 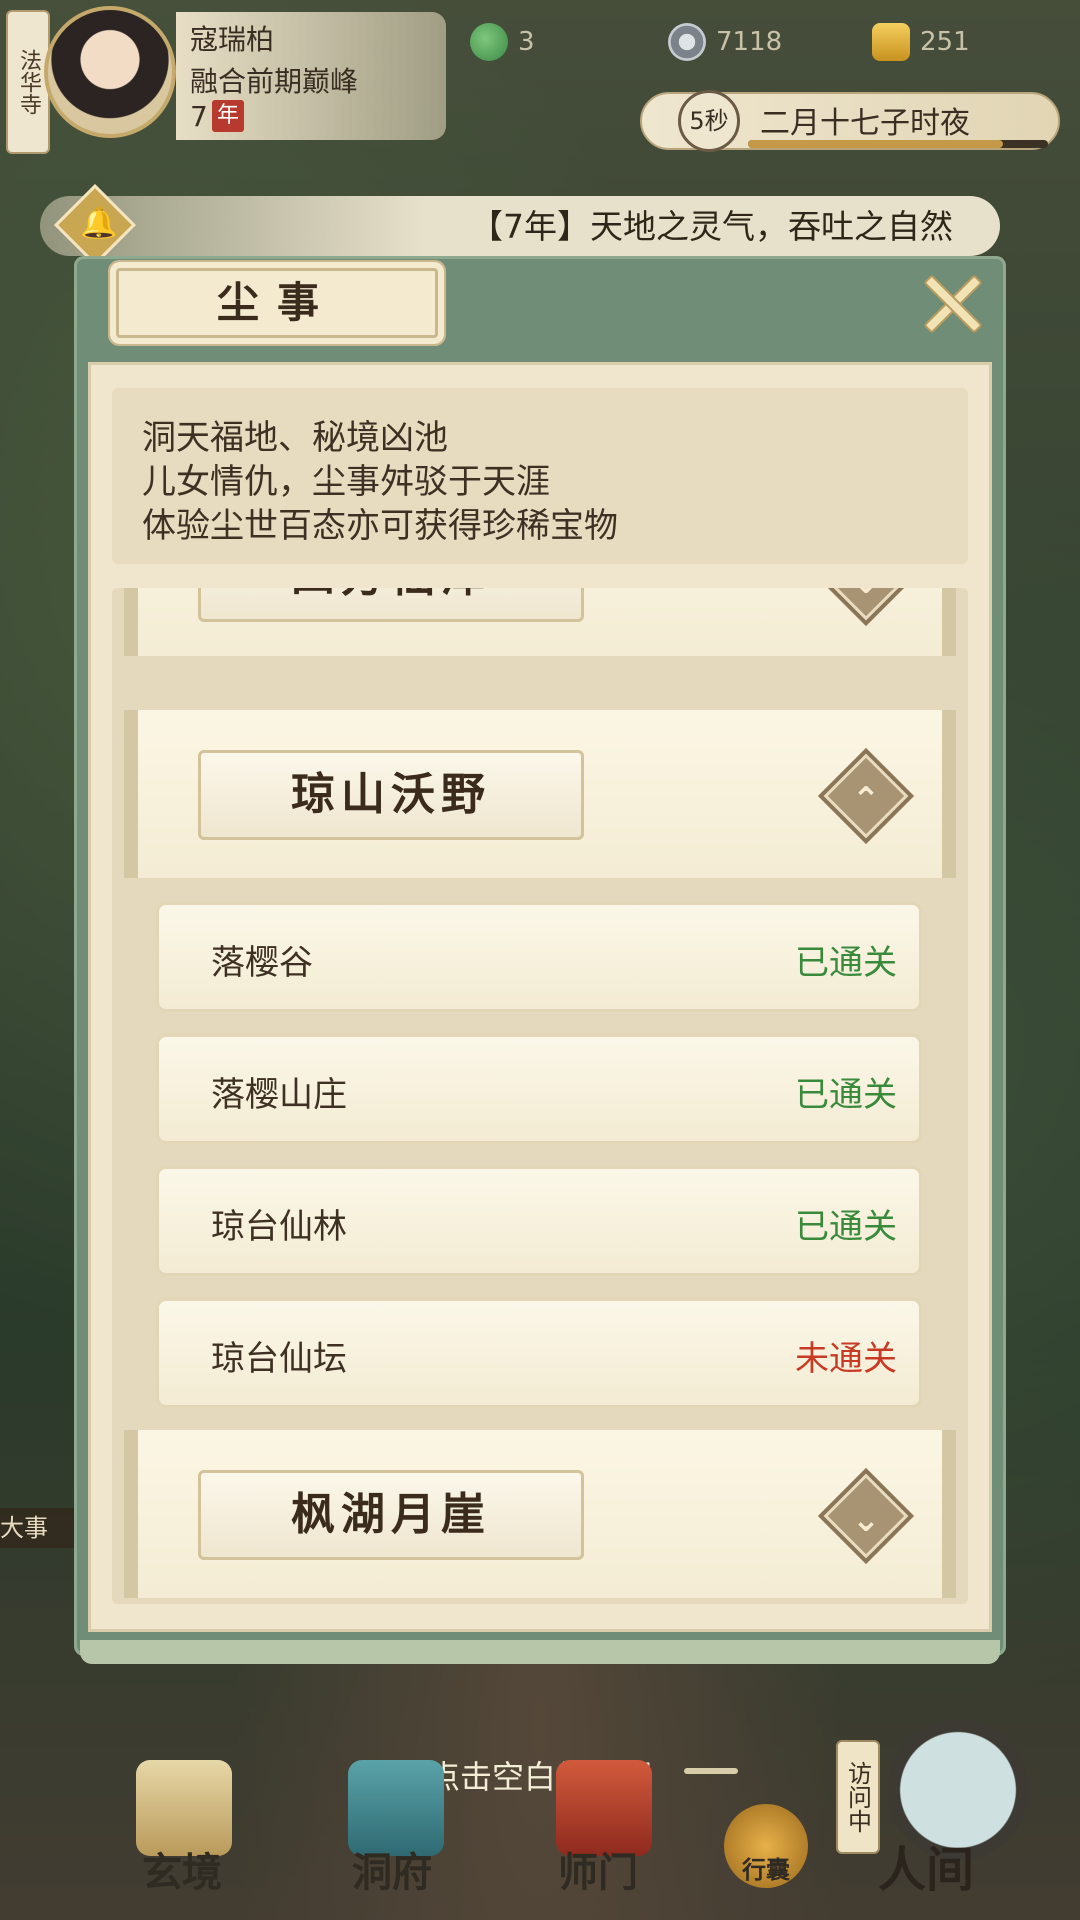 What do you see at coordinates (891, 42) in the screenshot?
I see `gold-ingot-icon` at bounding box center [891, 42].